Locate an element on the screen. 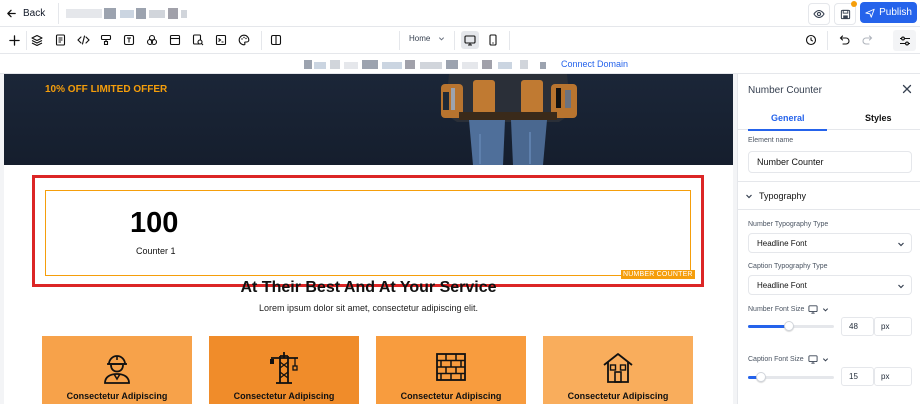 The image size is (920, 404). number-font-size-label: Number Font Size is located at coordinates (788, 309).